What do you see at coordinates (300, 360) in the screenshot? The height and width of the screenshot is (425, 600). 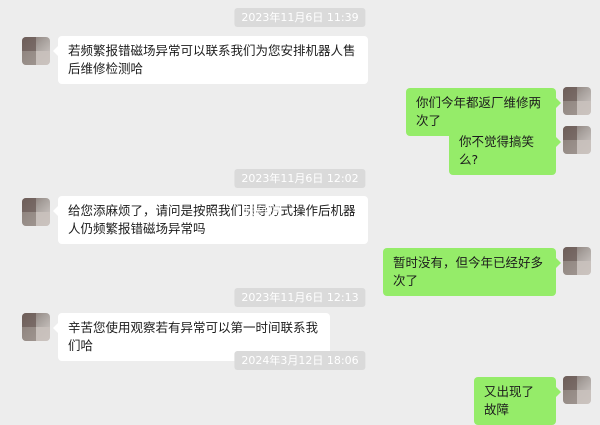 I see `timestamp: 2024年3月12日 18:06` at bounding box center [300, 360].